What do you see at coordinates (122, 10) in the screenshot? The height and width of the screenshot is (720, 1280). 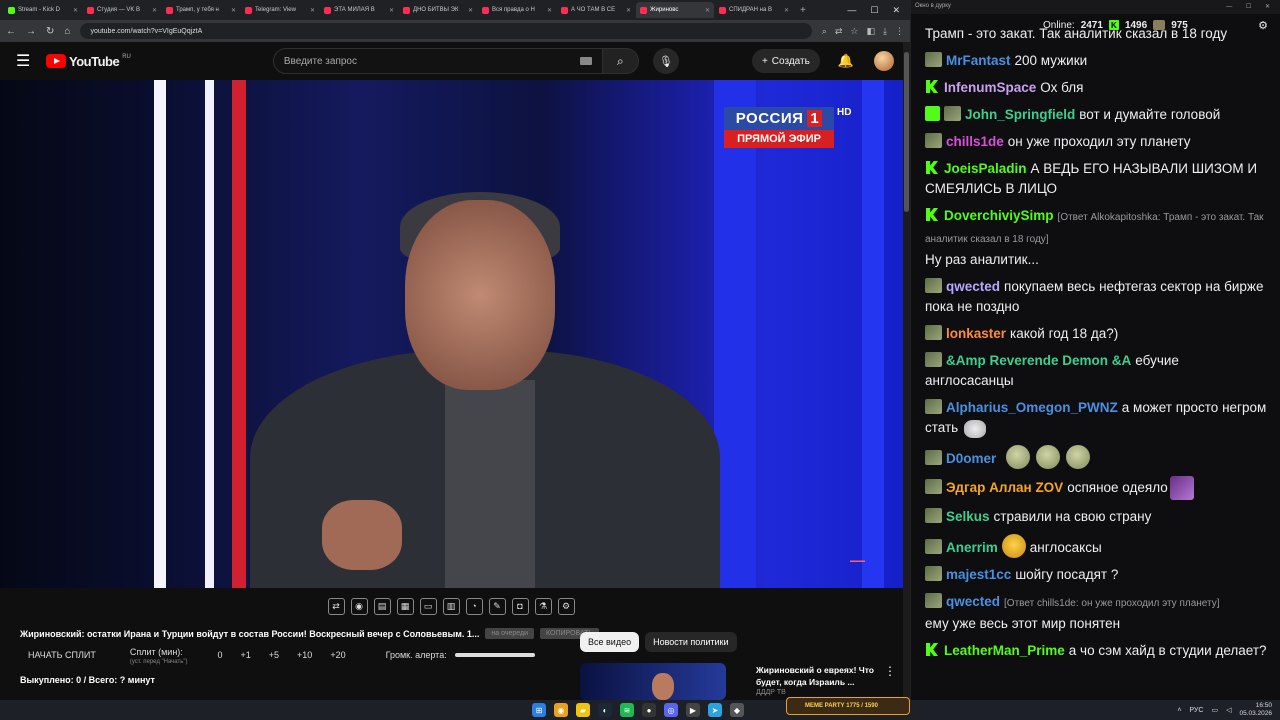 I see `tab-1: Студия — VK В ✕` at bounding box center [122, 10].